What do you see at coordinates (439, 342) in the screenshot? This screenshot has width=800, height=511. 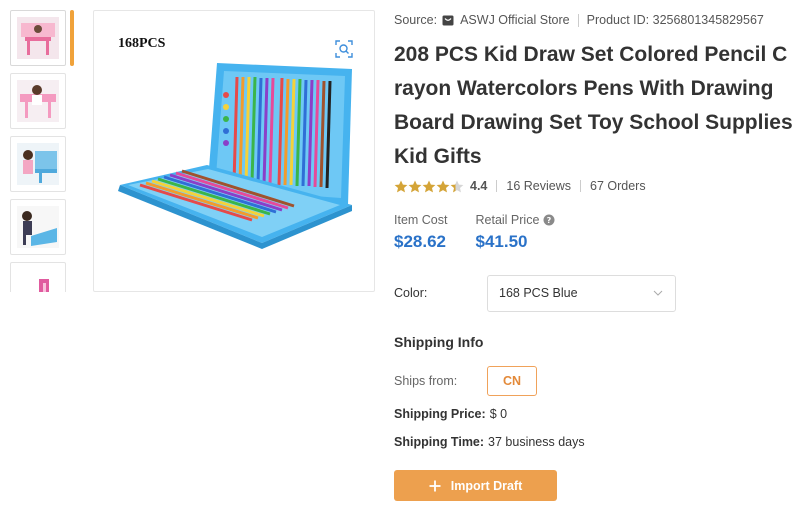 I see `shipping-info-title: Shipping Info` at bounding box center [439, 342].